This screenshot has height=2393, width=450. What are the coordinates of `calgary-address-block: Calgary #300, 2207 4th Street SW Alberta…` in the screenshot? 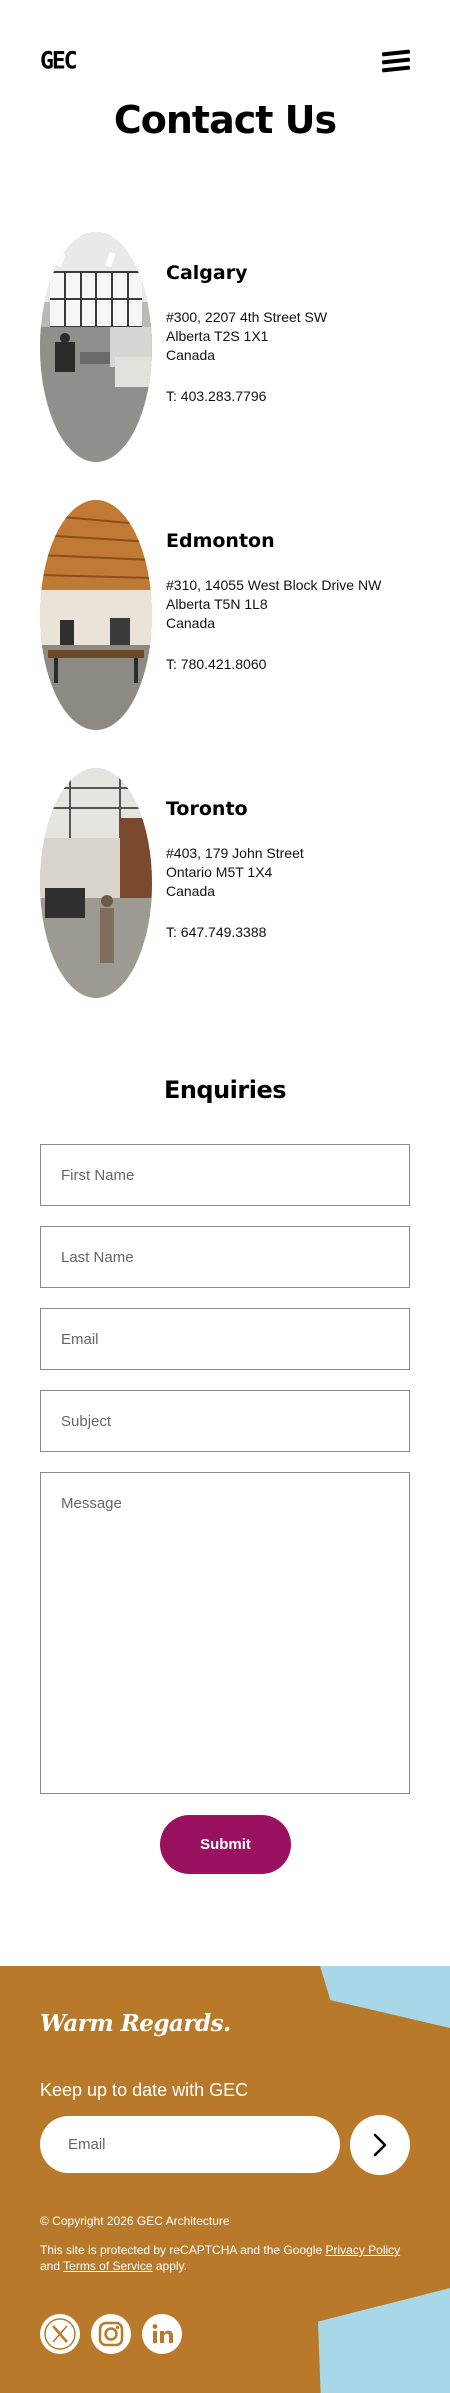 It's located at (296, 334).